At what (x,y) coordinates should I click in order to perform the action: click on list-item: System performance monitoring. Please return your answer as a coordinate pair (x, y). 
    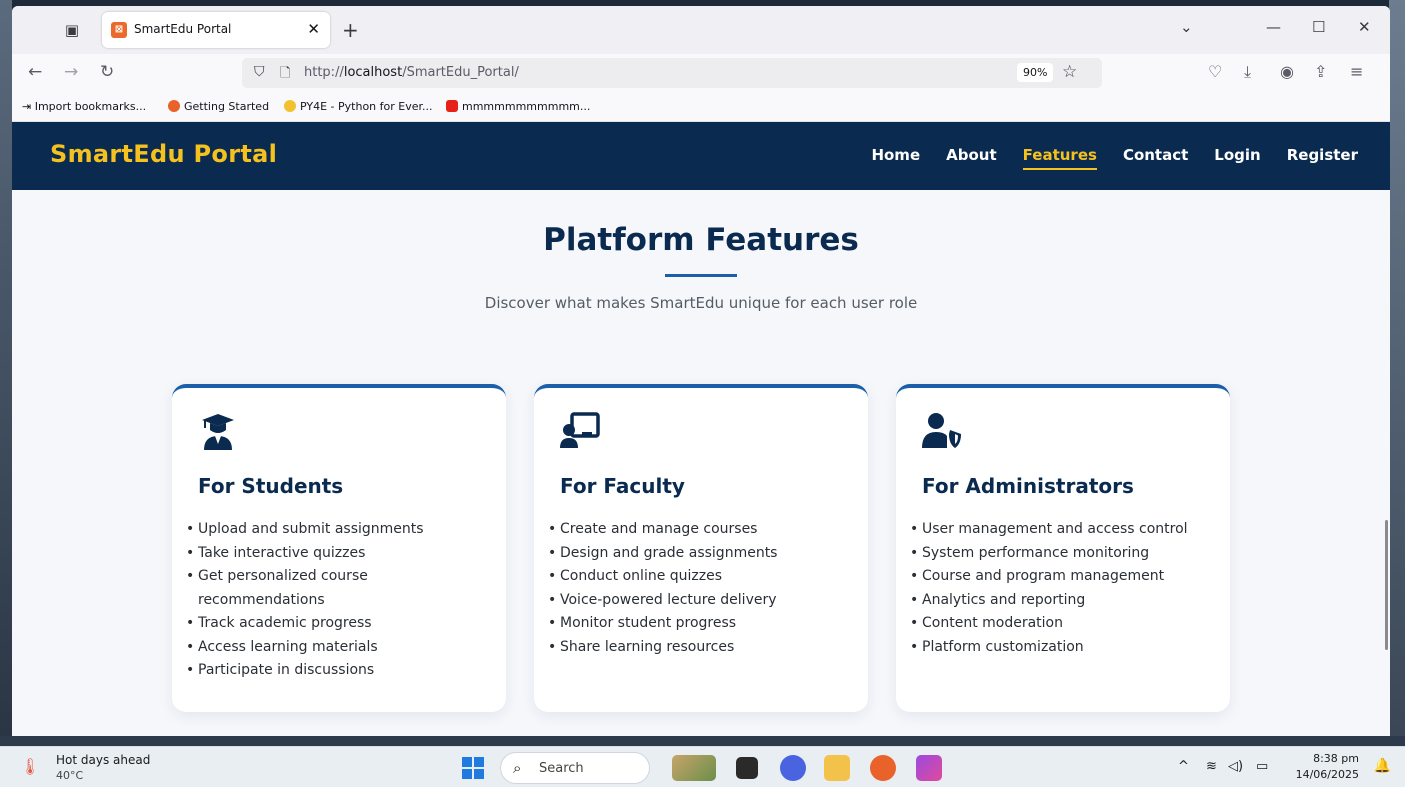
    Looking at the image, I should click on (1060, 554).